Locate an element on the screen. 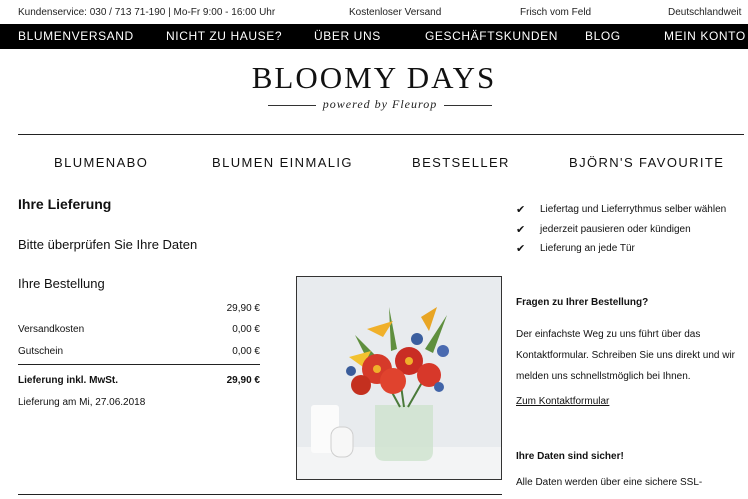  category-blumen-einmalig: BLUMEN EINMALIG is located at coordinates (282, 162).